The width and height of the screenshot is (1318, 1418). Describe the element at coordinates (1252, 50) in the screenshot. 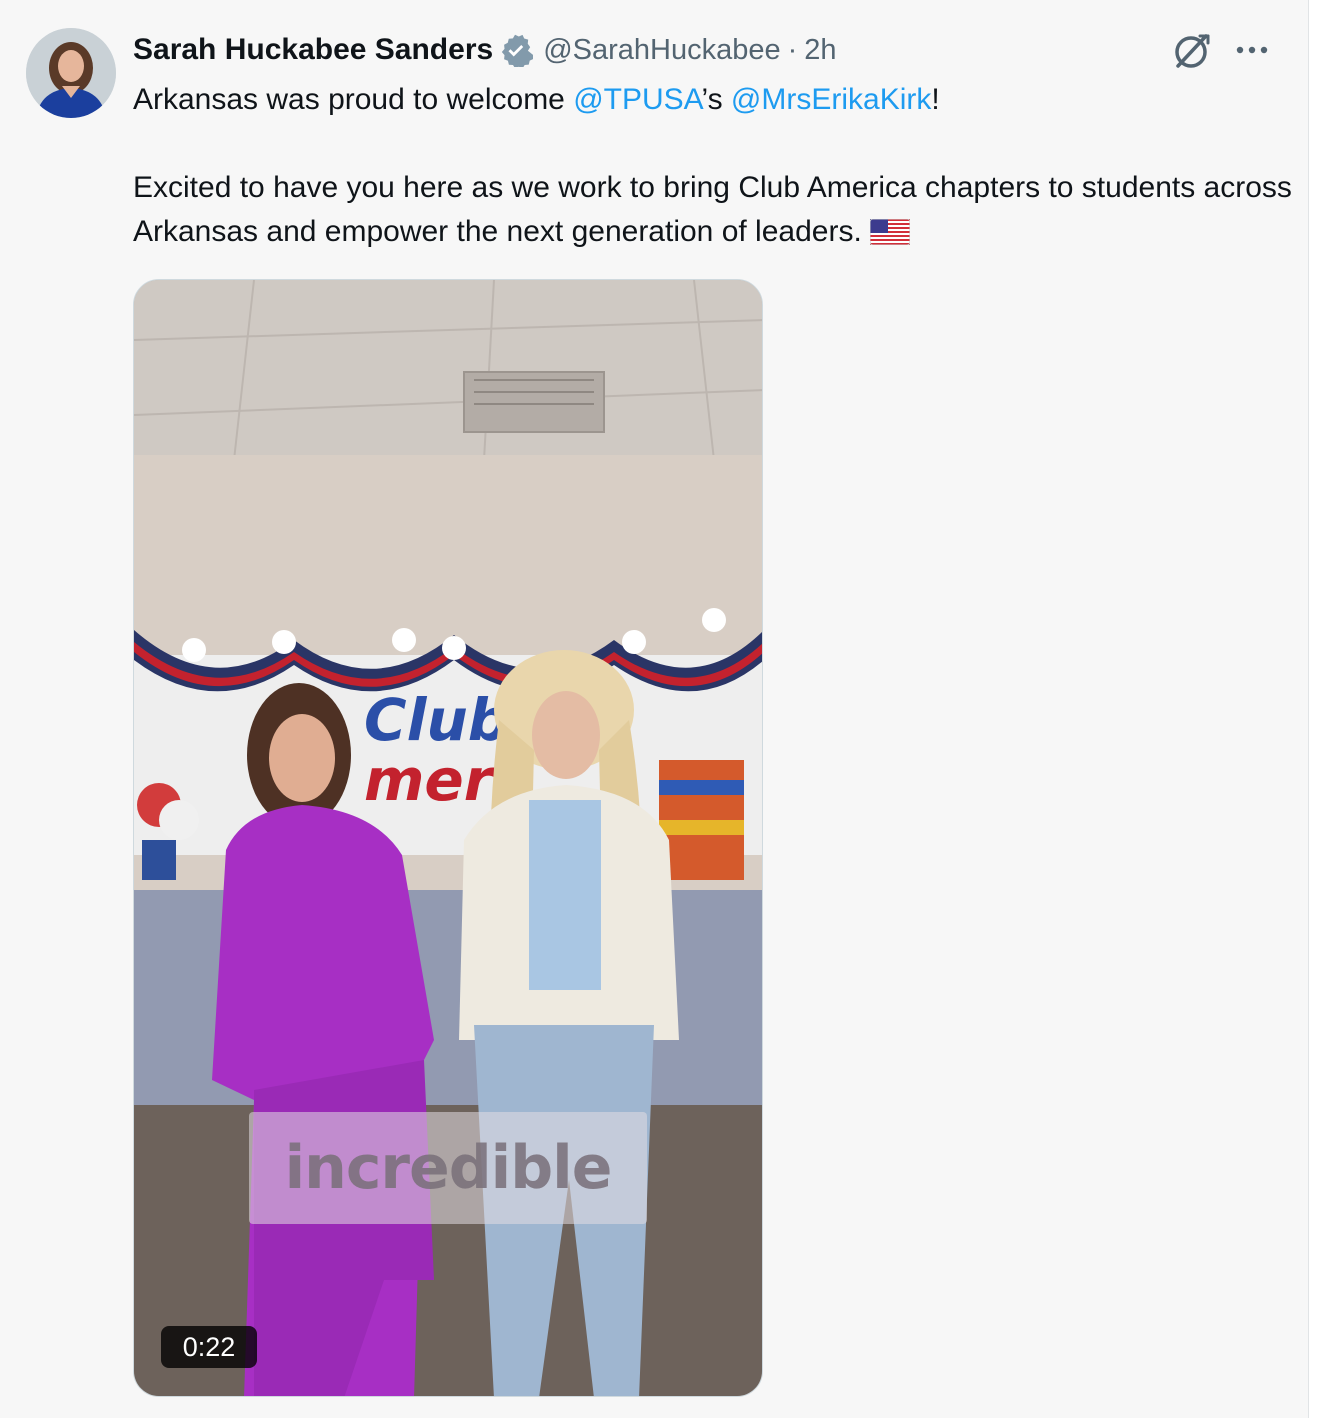

I see `more-icon` at that location.